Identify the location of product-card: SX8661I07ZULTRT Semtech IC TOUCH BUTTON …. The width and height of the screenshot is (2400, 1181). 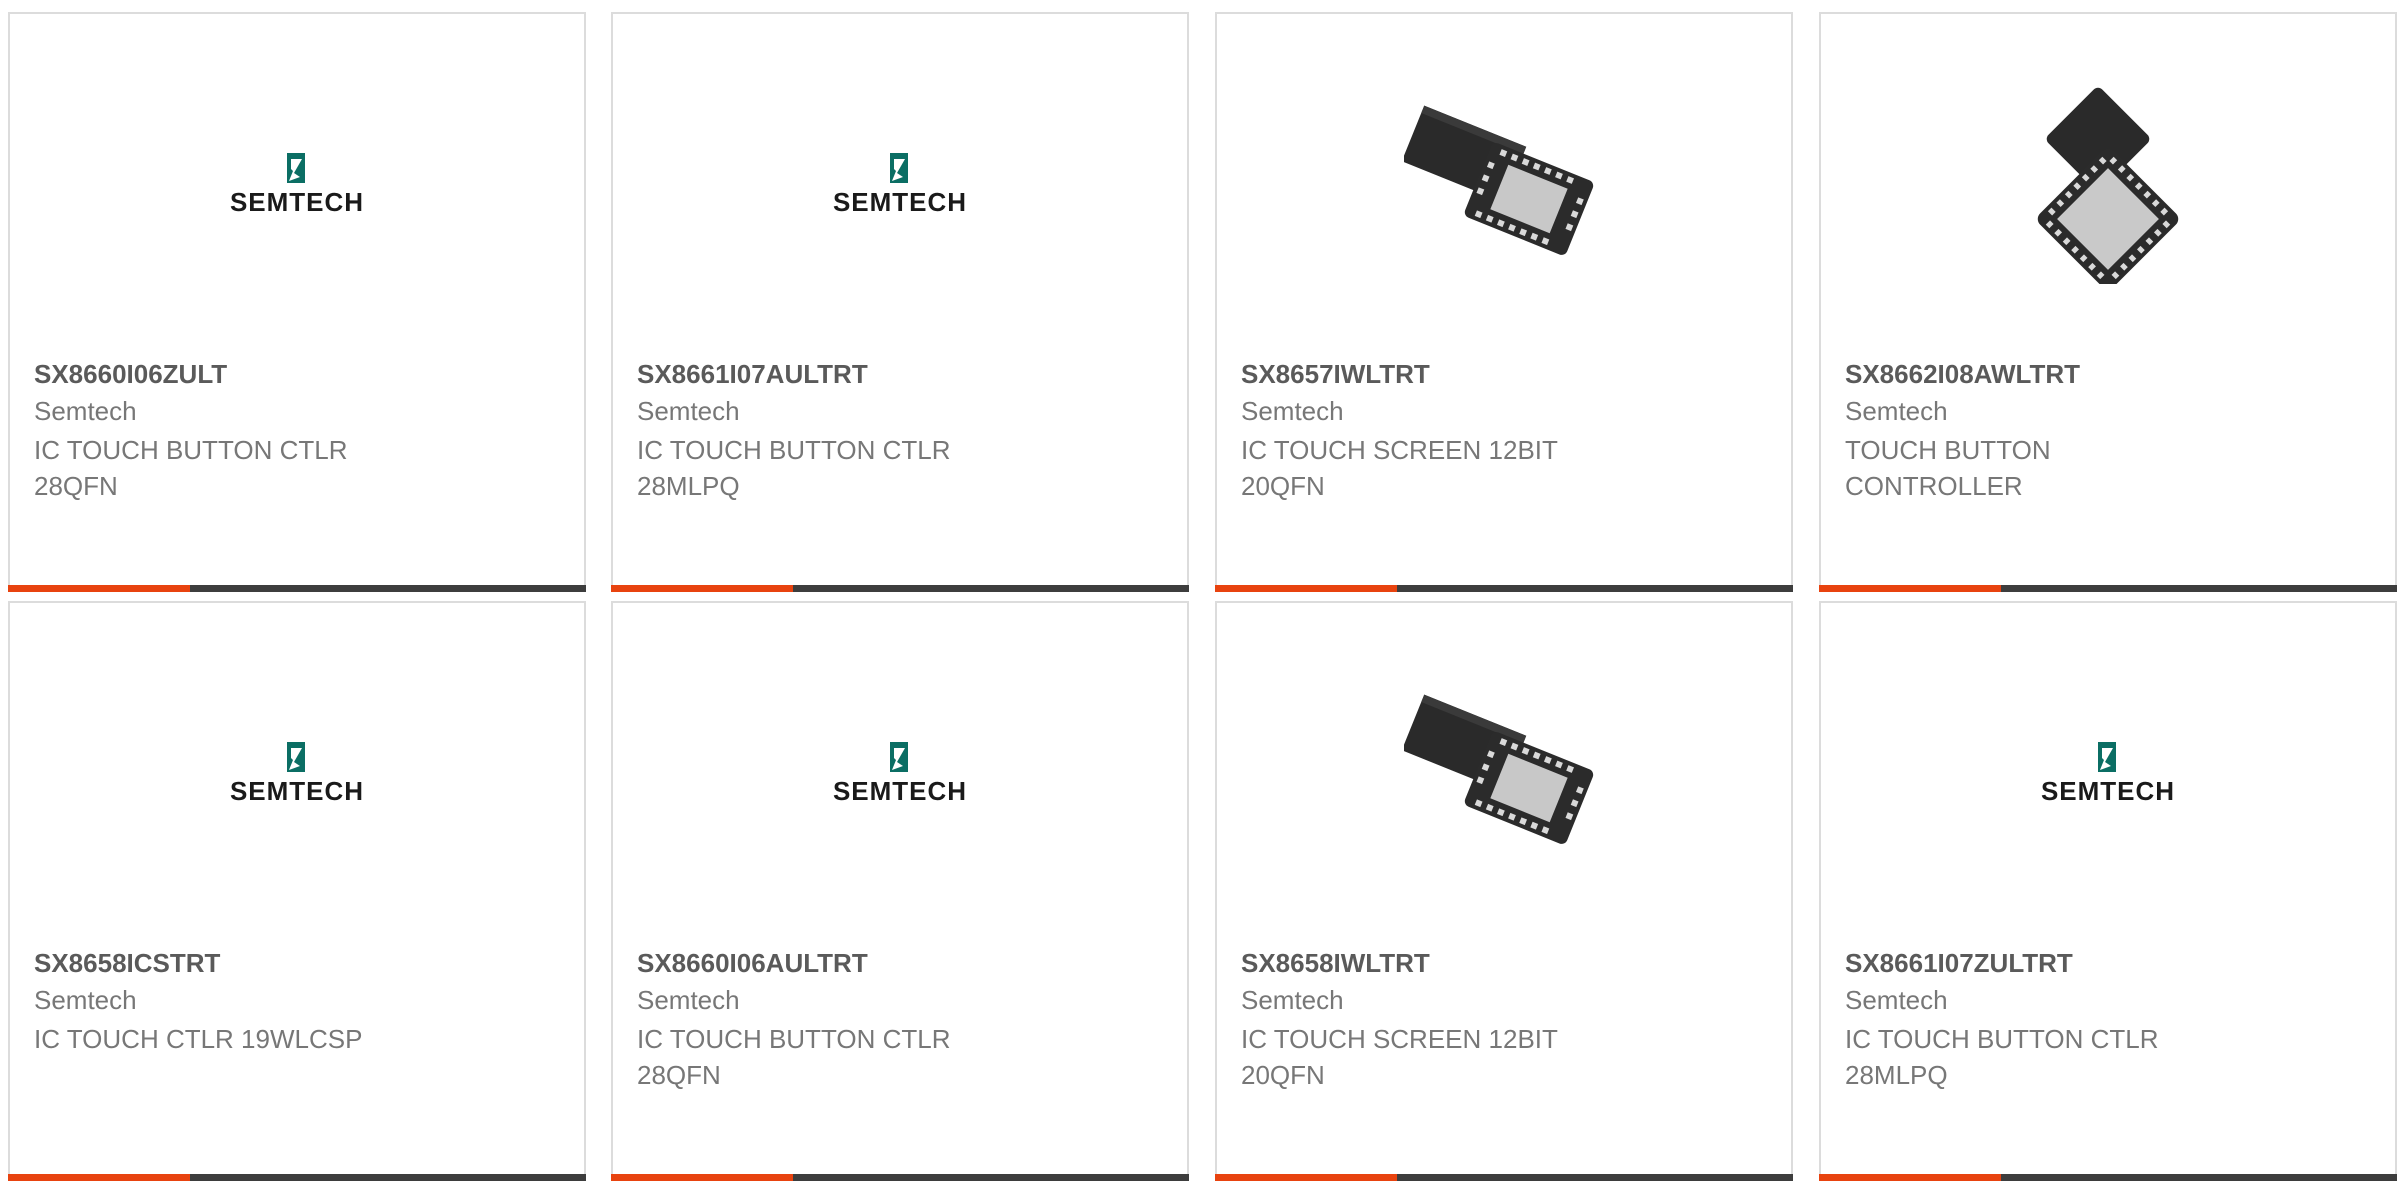
(2108, 891).